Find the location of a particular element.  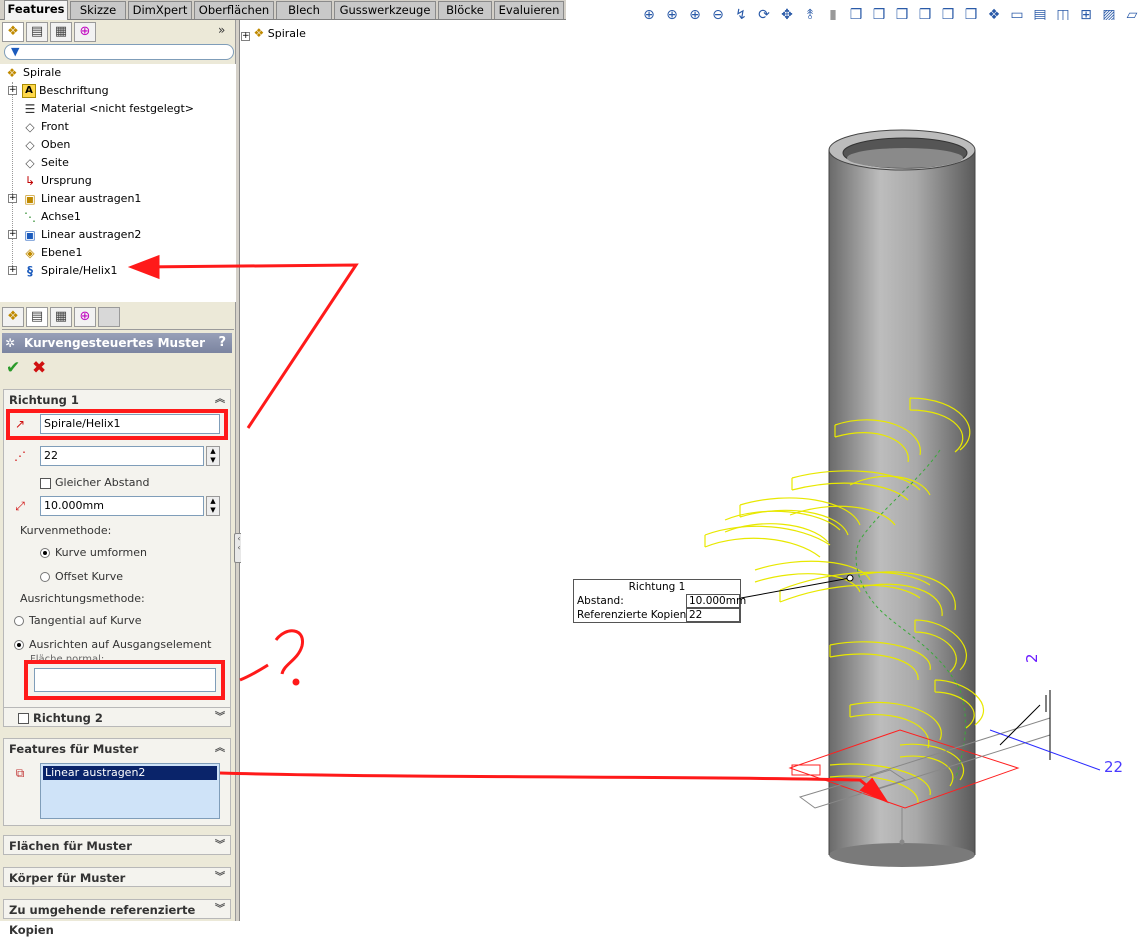

highlight-curve-field is located at coordinates (117, 424).